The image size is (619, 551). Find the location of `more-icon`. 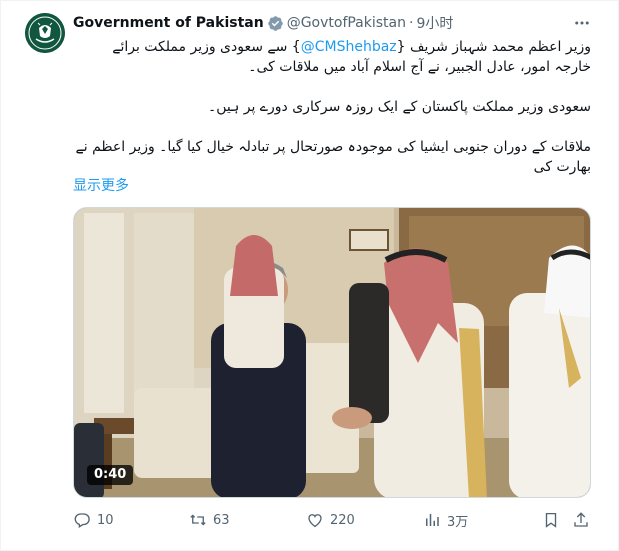

more-icon is located at coordinates (582, 23).